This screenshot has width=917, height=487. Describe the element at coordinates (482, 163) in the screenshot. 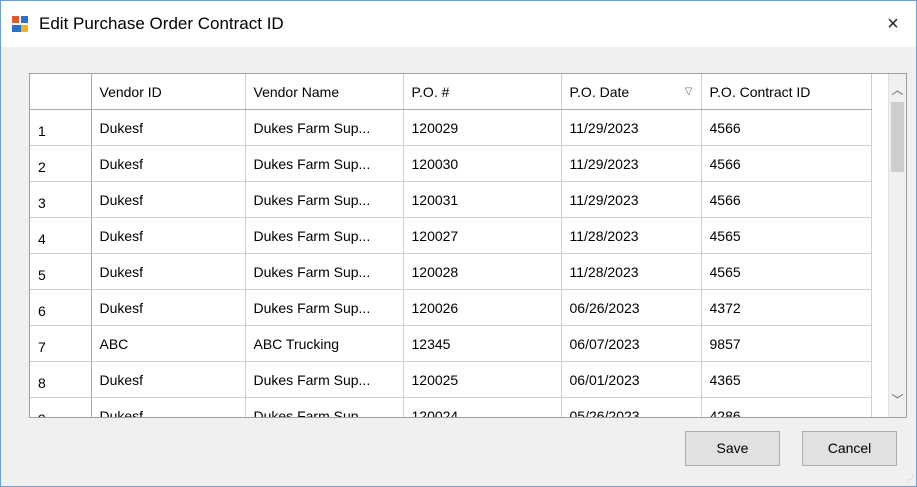

I see `cell-po-number: 120030` at that location.